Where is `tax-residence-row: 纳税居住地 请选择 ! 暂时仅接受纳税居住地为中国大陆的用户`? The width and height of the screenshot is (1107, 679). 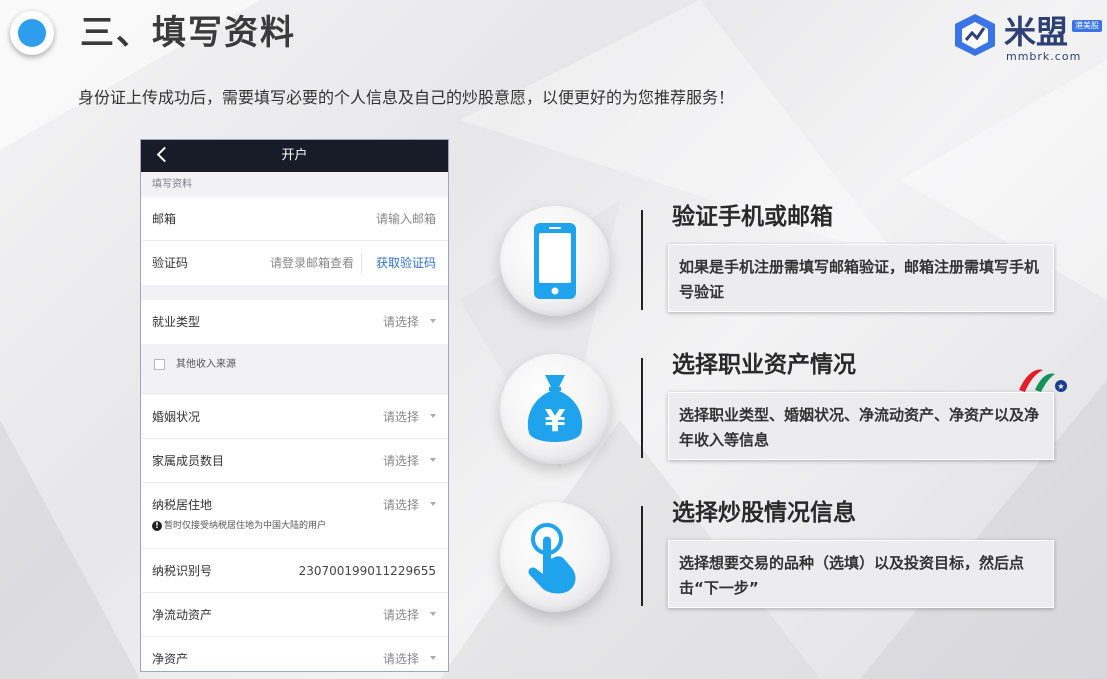
tax-residence-row: 纳税居住地 请选择 ! 暂时仅接受纳税居住地为中国大陆的用户 is located at coordinates (294, 516).